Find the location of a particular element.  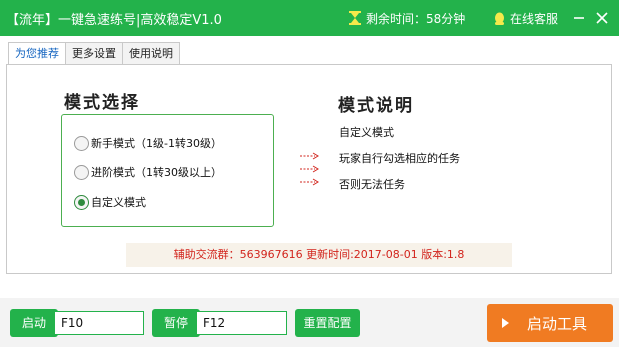

radio-beginner-mode: 新手模式（1级-1转30级） is located at coordinates (148, 143).